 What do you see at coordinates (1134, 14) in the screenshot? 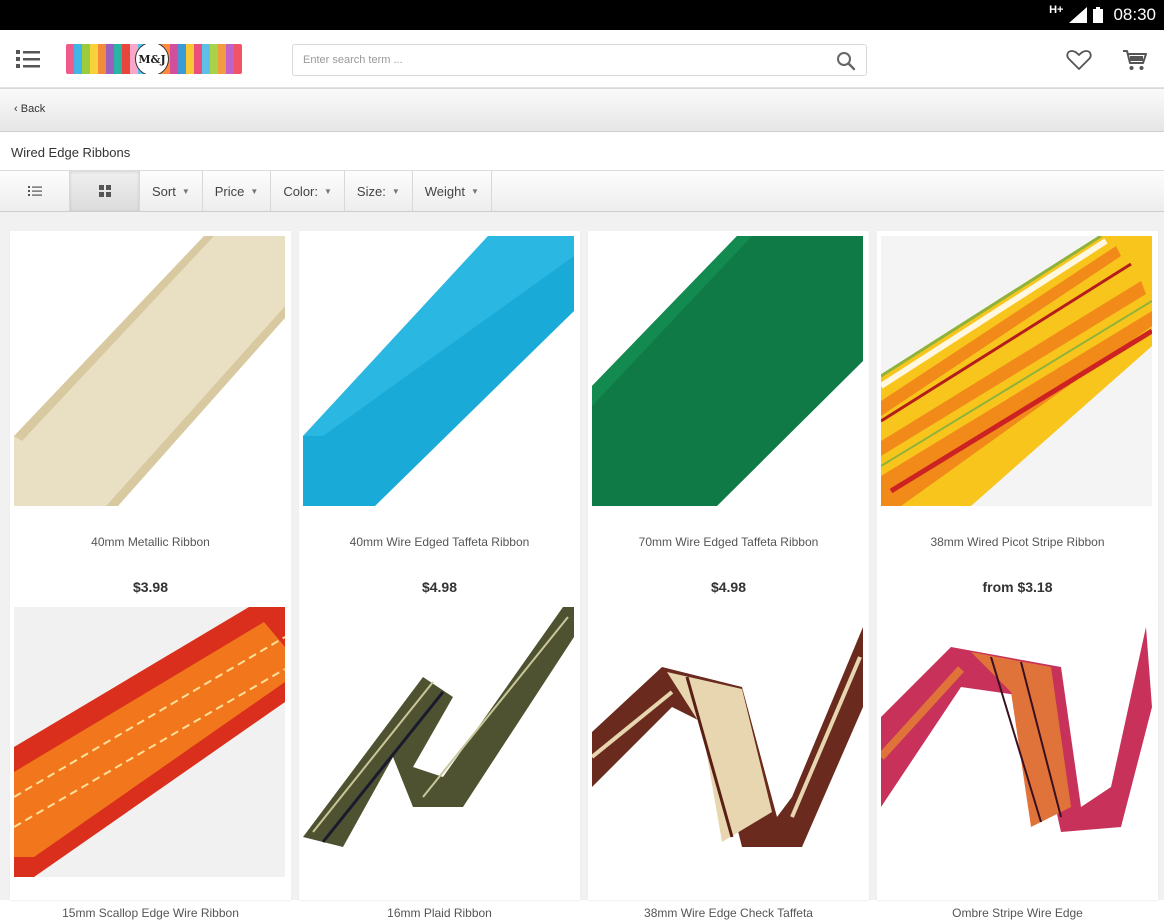
I see `clock: 08:30` at bounding box center [1134, 14].